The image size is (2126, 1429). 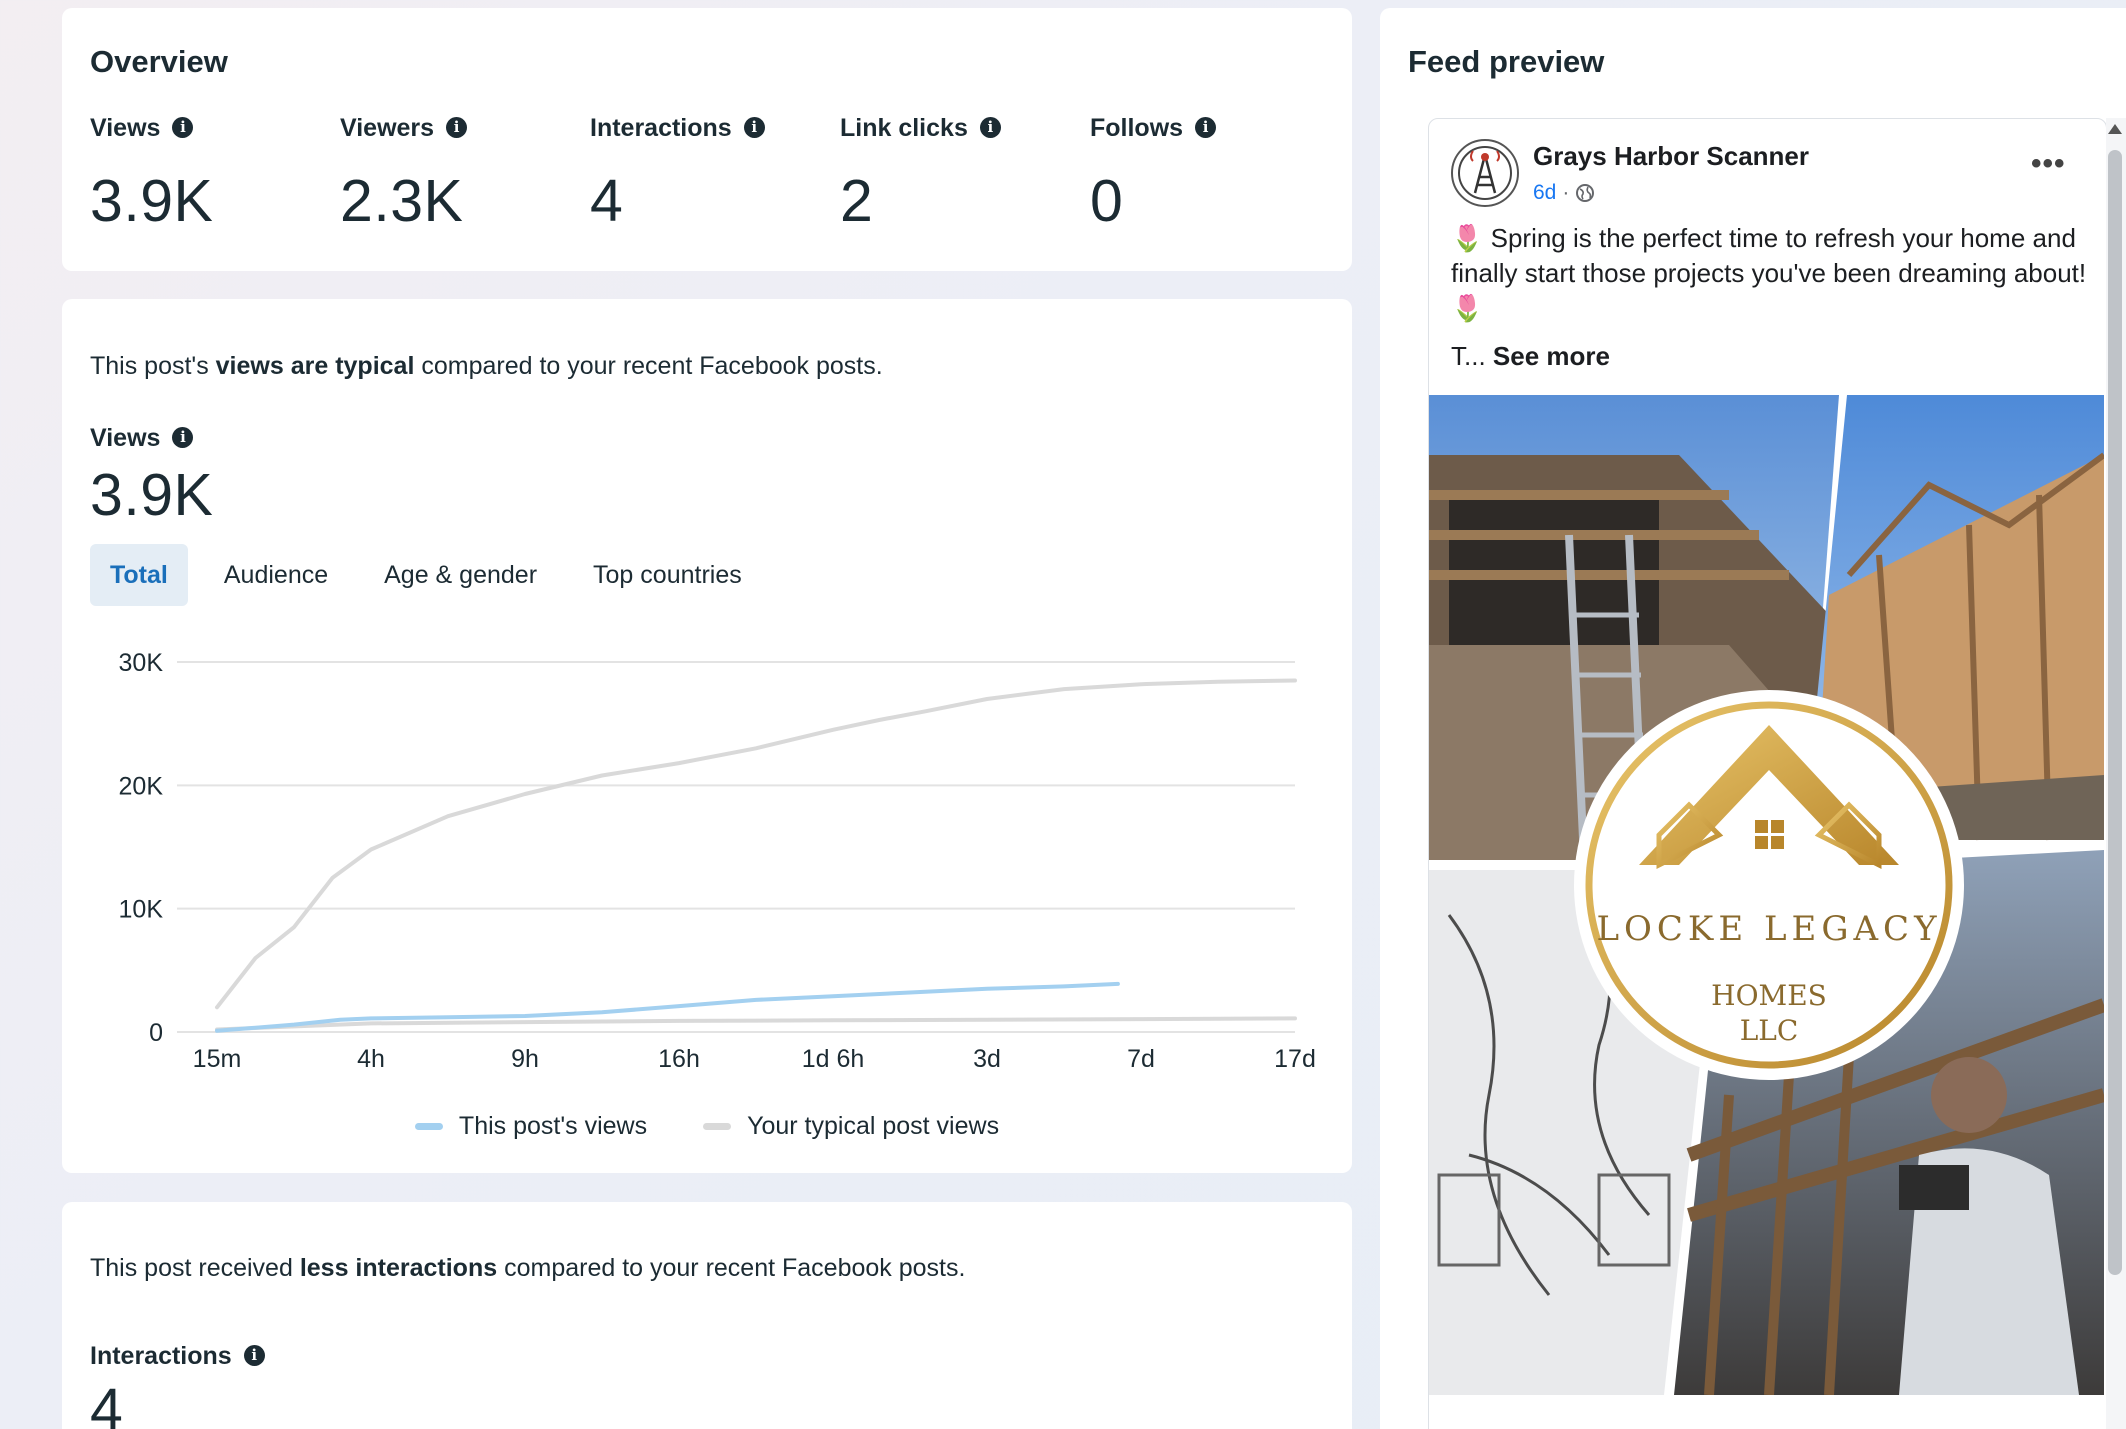 What do you see at coordinates (141, 786) in the screenshot?
I see `y-tick-label: 20K` at bounding box center [141, 786].